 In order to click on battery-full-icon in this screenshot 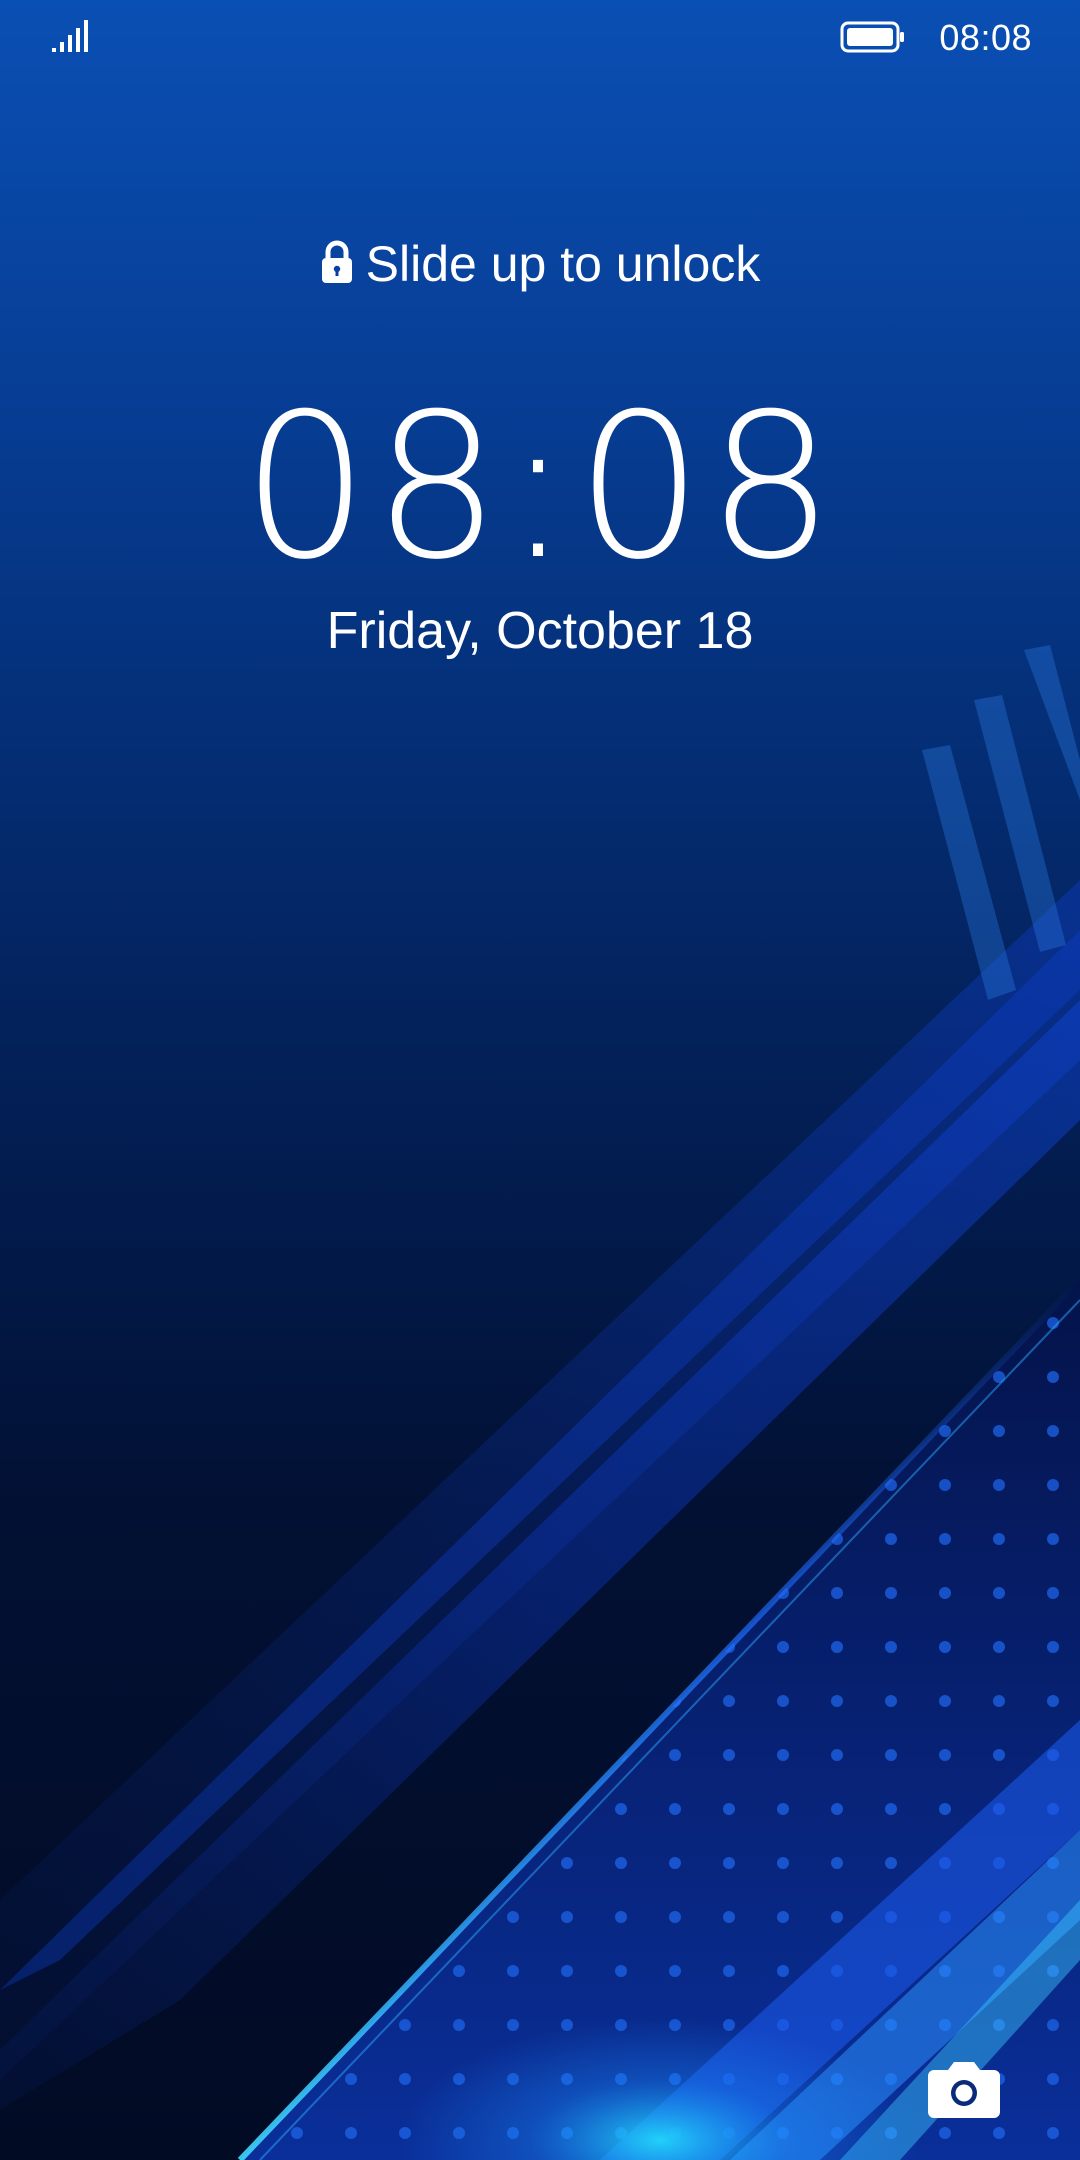, I will do `click(872, 37)`.